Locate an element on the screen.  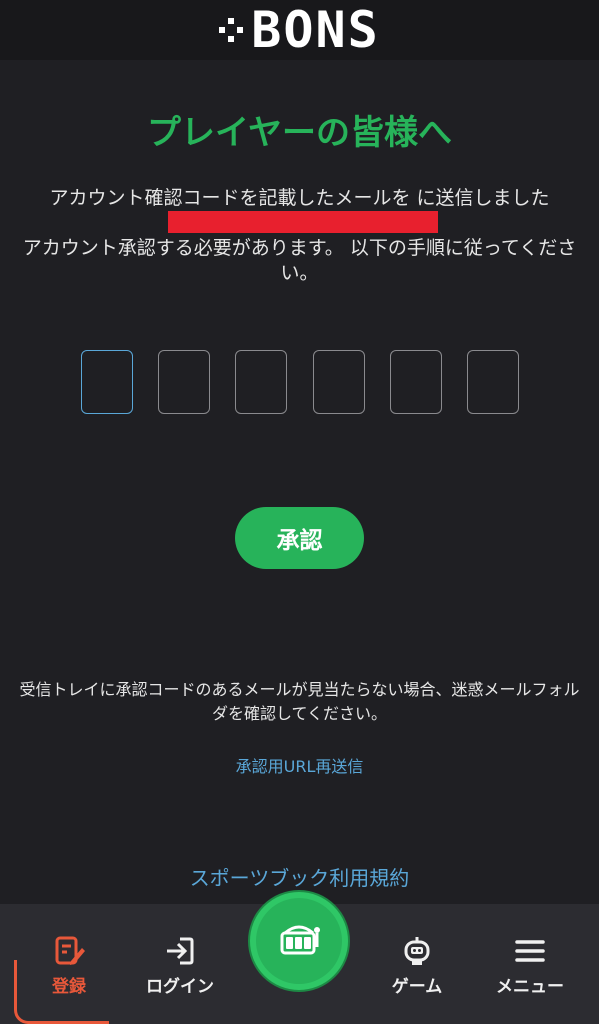
login-icon is located at coordinates (180, 951).